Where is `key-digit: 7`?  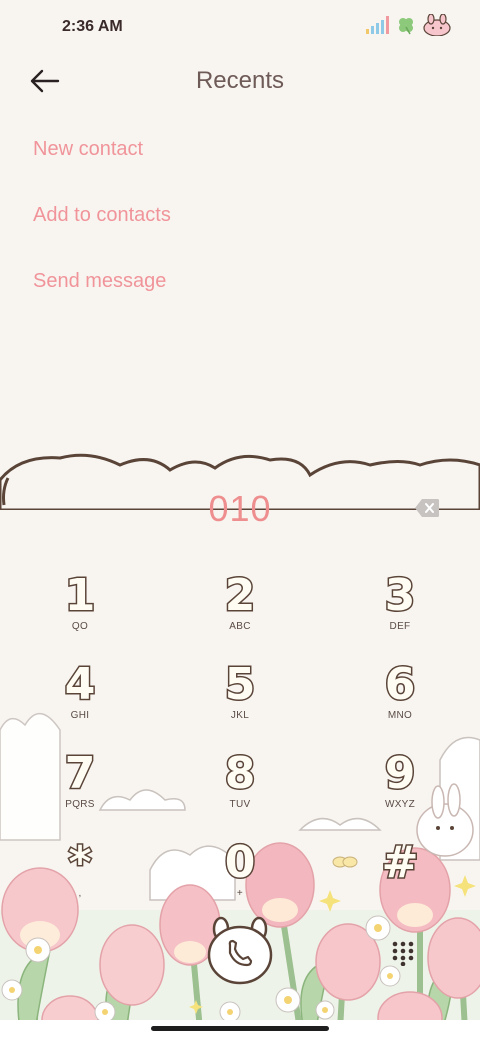
key-digit: 7 is located at coordinates (80, 773).